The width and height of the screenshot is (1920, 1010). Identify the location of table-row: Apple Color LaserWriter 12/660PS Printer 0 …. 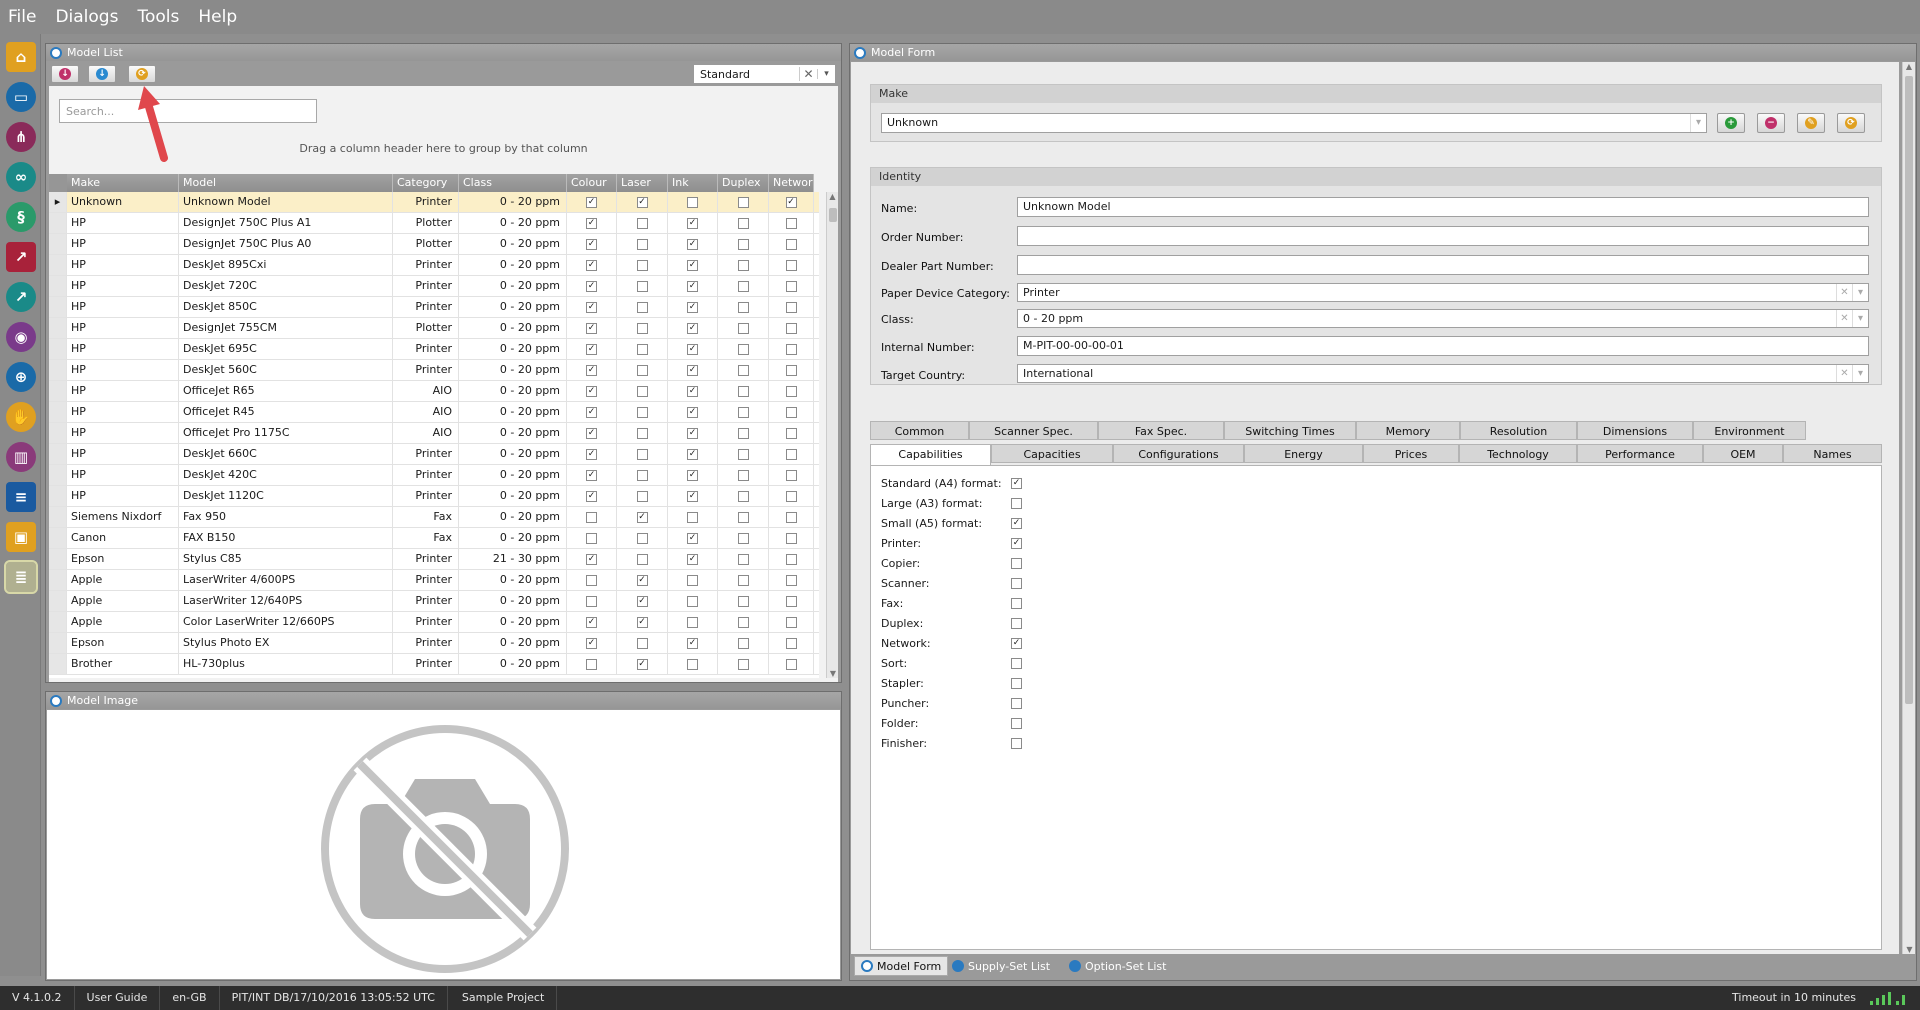
(434, 622).